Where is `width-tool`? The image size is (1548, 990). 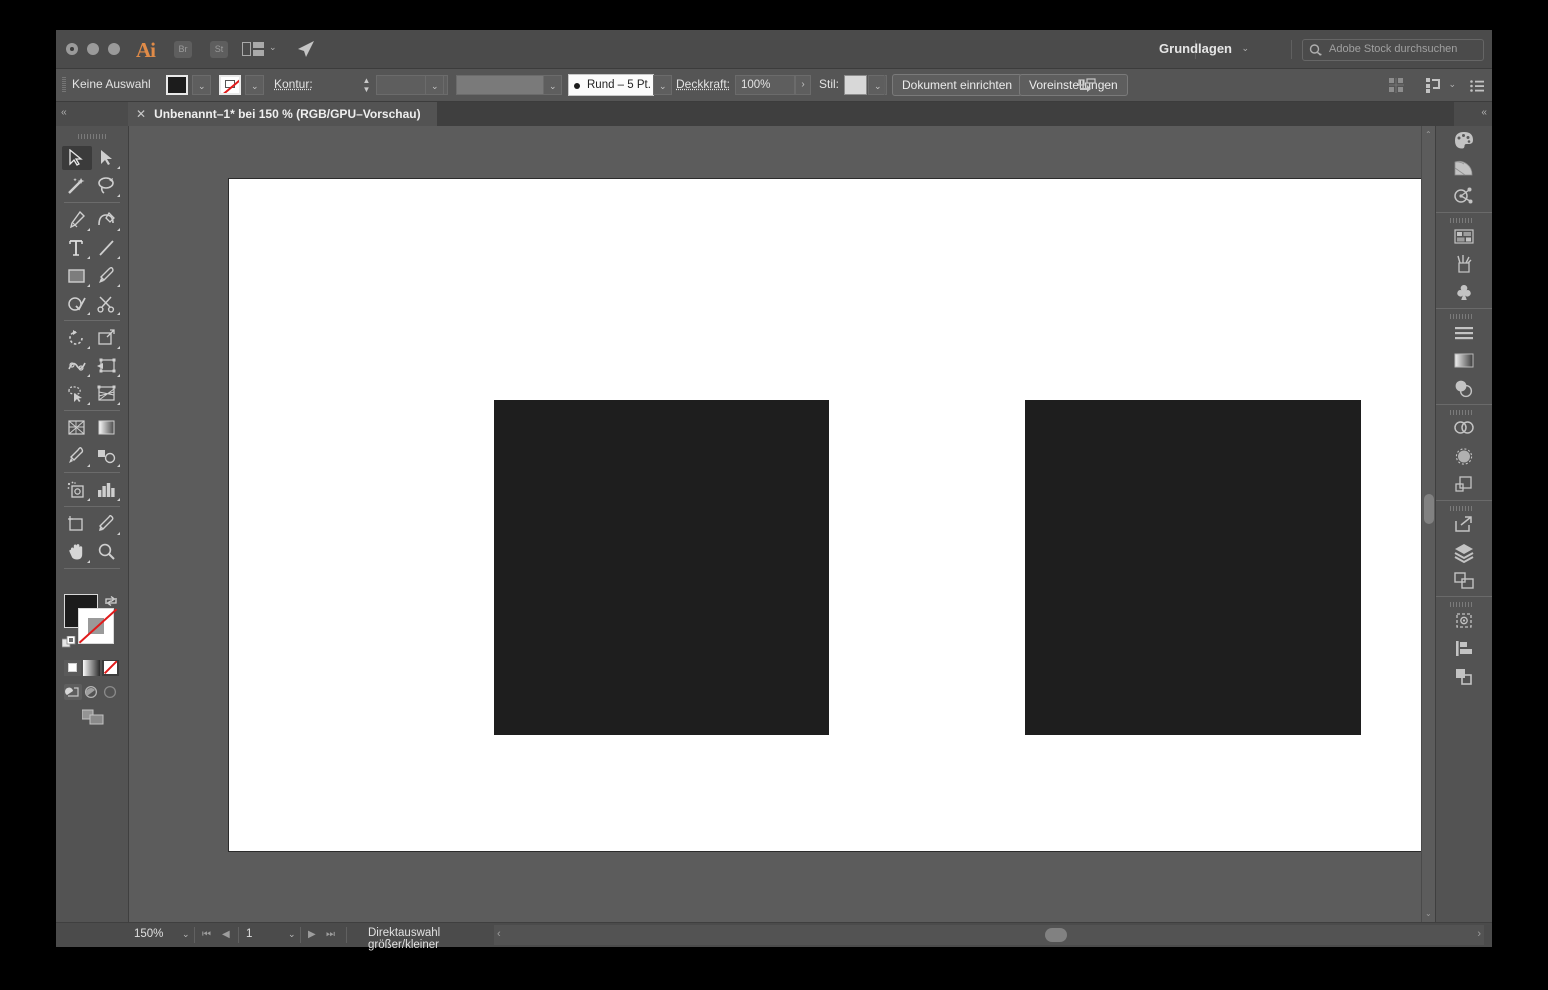
width-tool is located at coordinates (77, 366).